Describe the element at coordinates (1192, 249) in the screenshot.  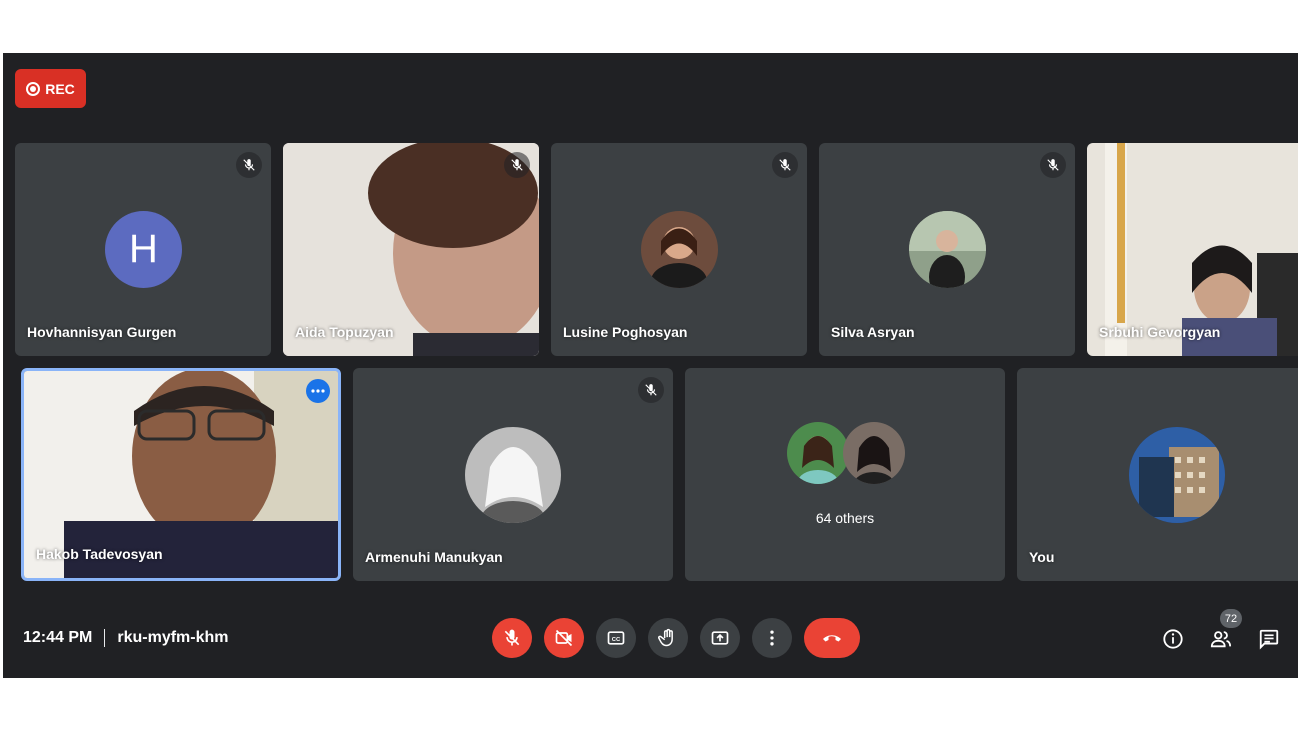
I see `participant-tile: Srbuhi Gevorgyan` at that location.